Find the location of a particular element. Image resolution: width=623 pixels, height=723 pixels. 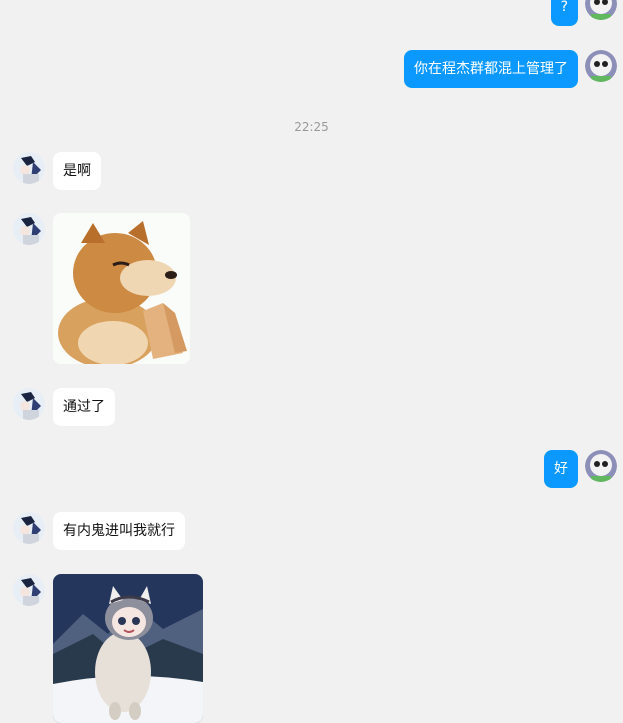

message-bubble-incoming: 通过了 is located at coordinates (84, 407).